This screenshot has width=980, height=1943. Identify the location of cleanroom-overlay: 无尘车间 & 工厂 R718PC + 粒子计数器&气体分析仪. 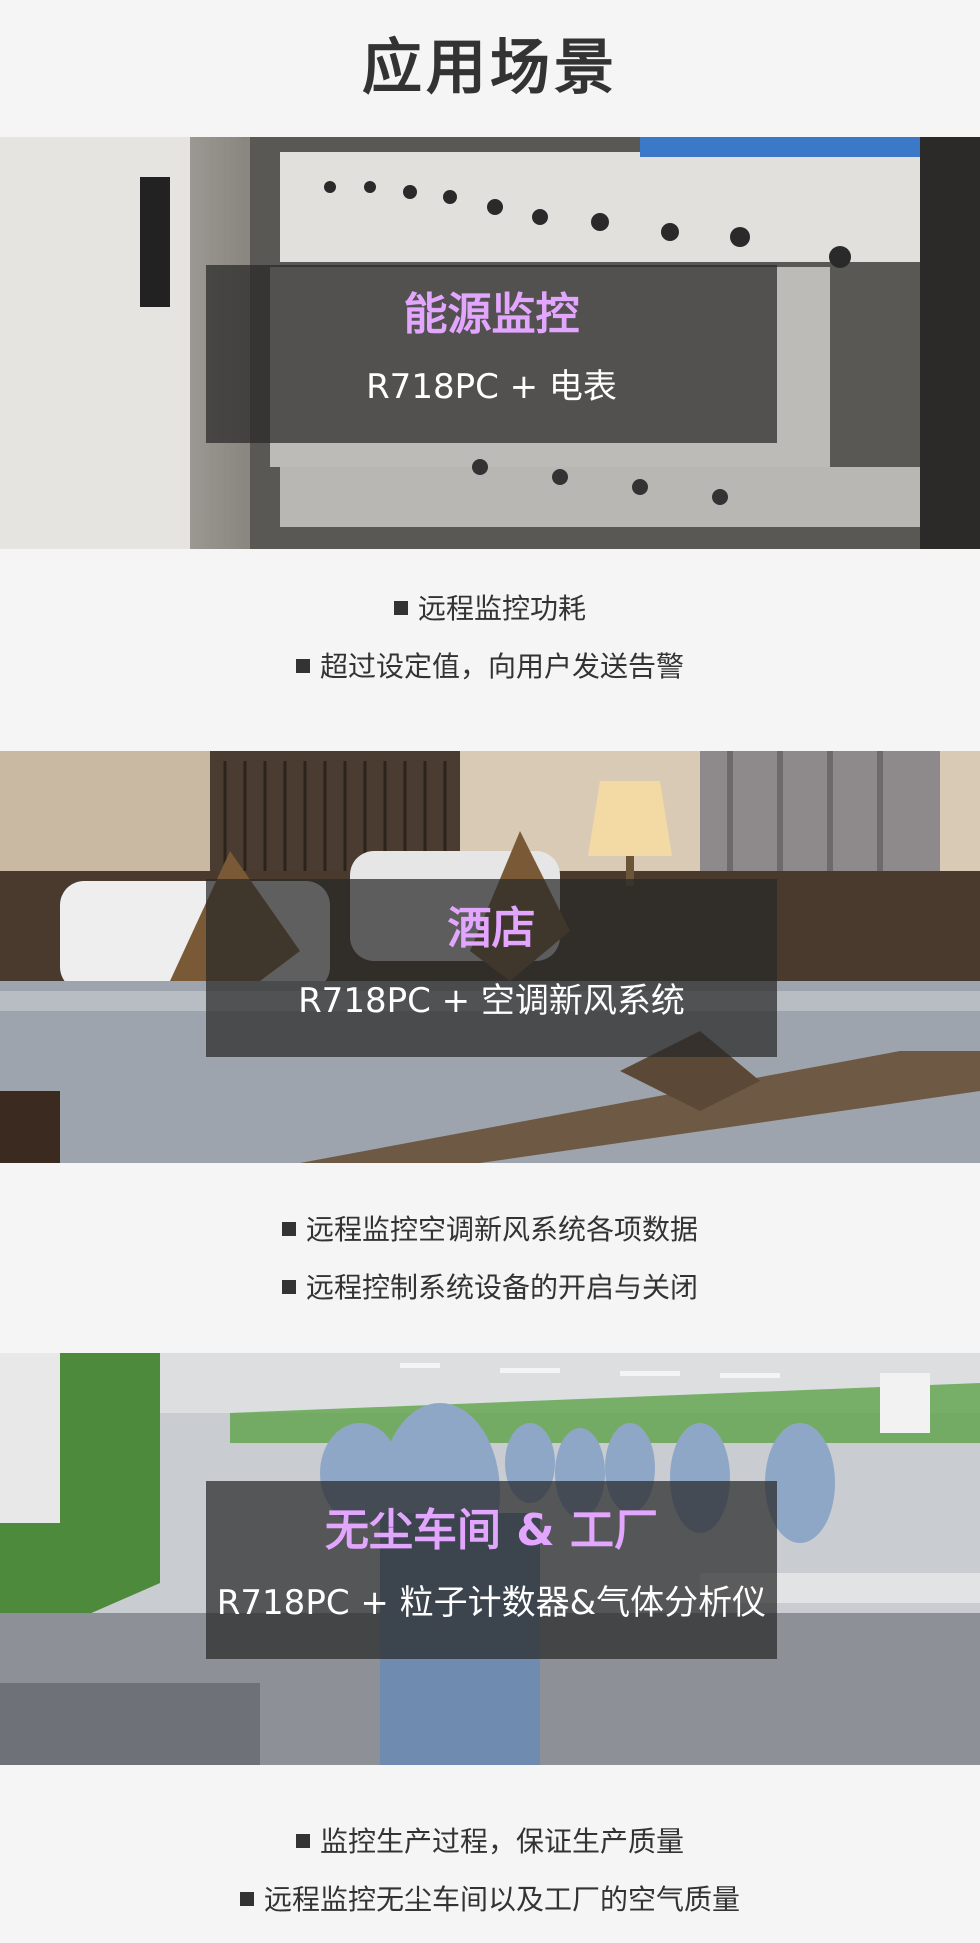
(491, 1570).